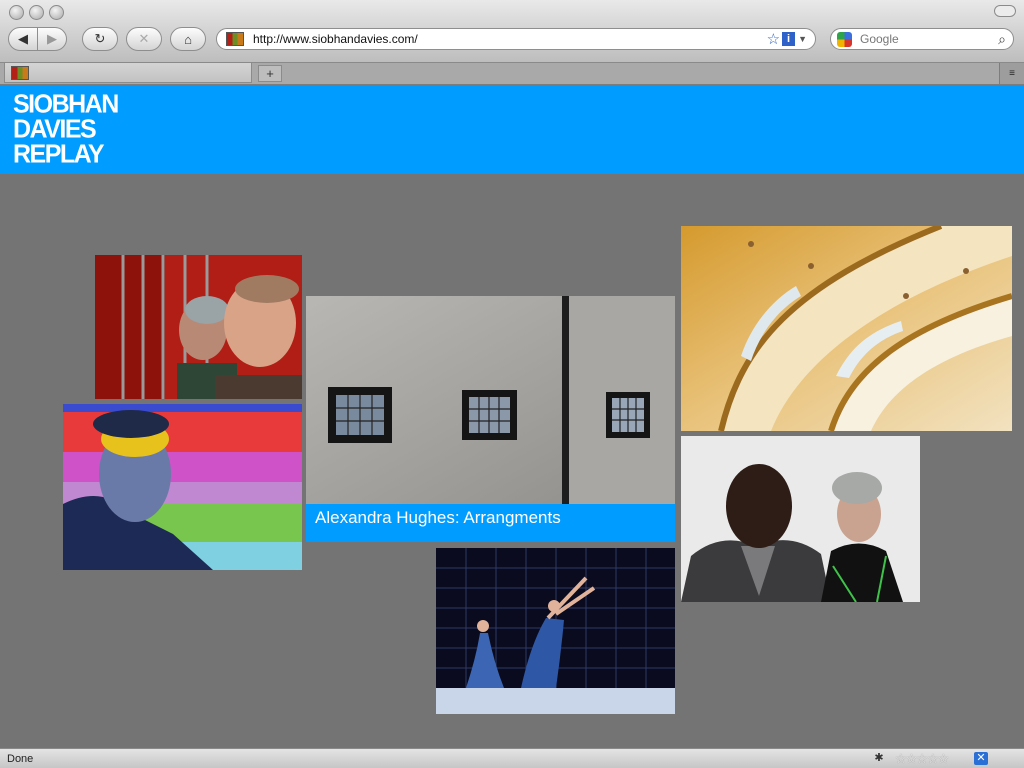  Describe the element at coordinates (66, 130) in the screenshot. I see `site-logo: SIOBHAN DAVIES REPLAY` at that location.